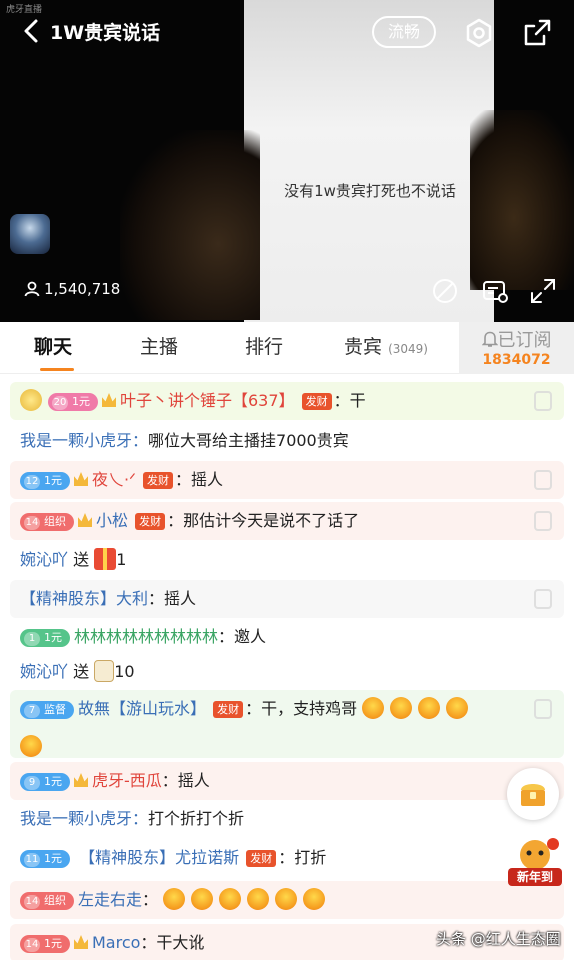  I want to click on chat-username: 小松, so click(112, 520).